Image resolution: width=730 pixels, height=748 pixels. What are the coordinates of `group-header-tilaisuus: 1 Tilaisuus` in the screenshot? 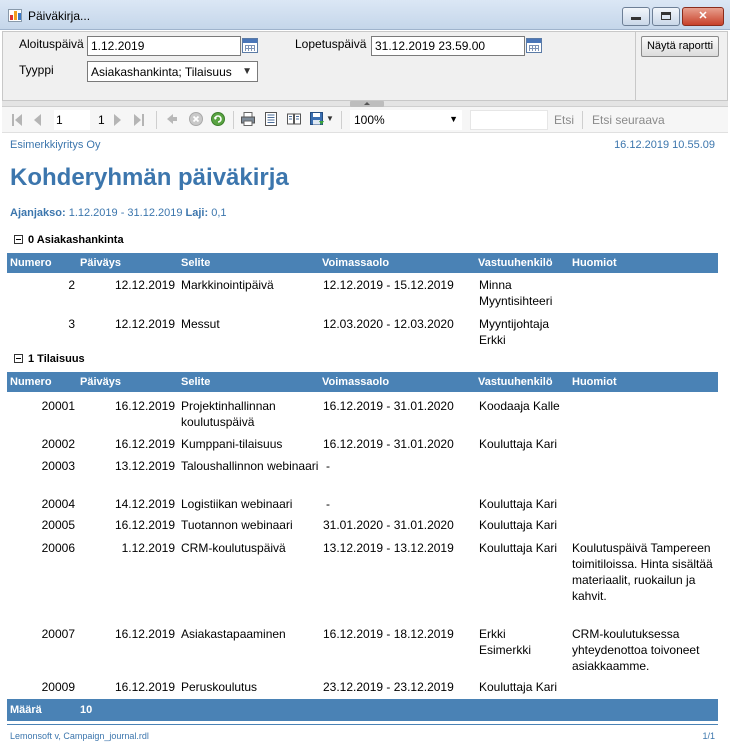 It's located at (49, 359).